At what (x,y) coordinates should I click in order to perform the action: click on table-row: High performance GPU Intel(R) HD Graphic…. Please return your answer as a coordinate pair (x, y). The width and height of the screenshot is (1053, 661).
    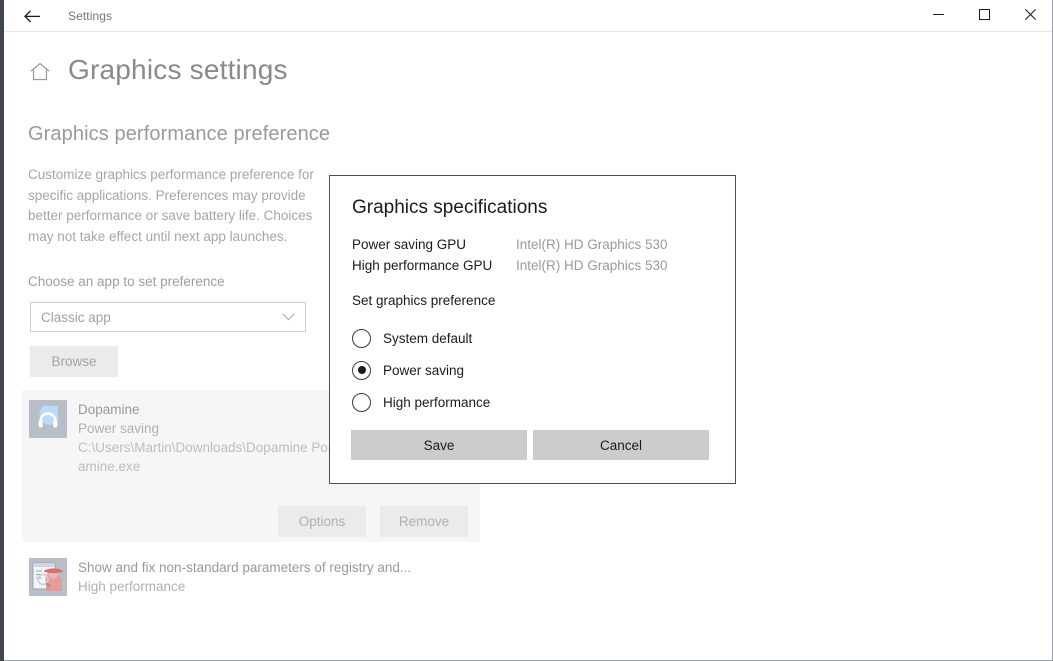
    Looking at the image, I should click on (510, 265).